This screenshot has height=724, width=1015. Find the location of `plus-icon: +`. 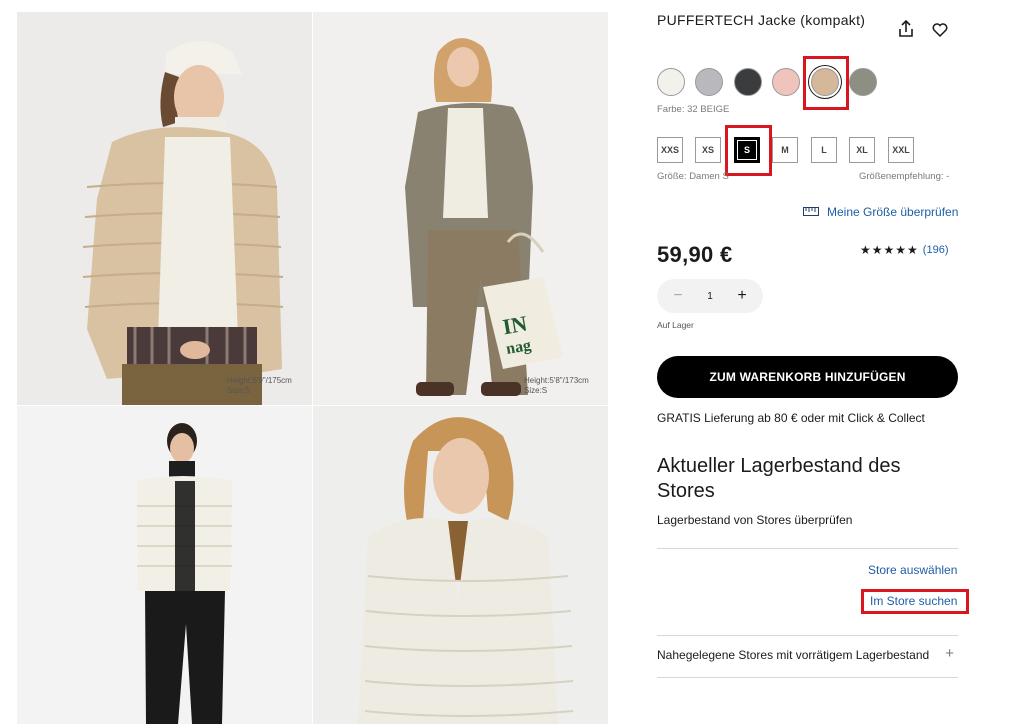

plus-icon: + is located at coordinates (949, 653).